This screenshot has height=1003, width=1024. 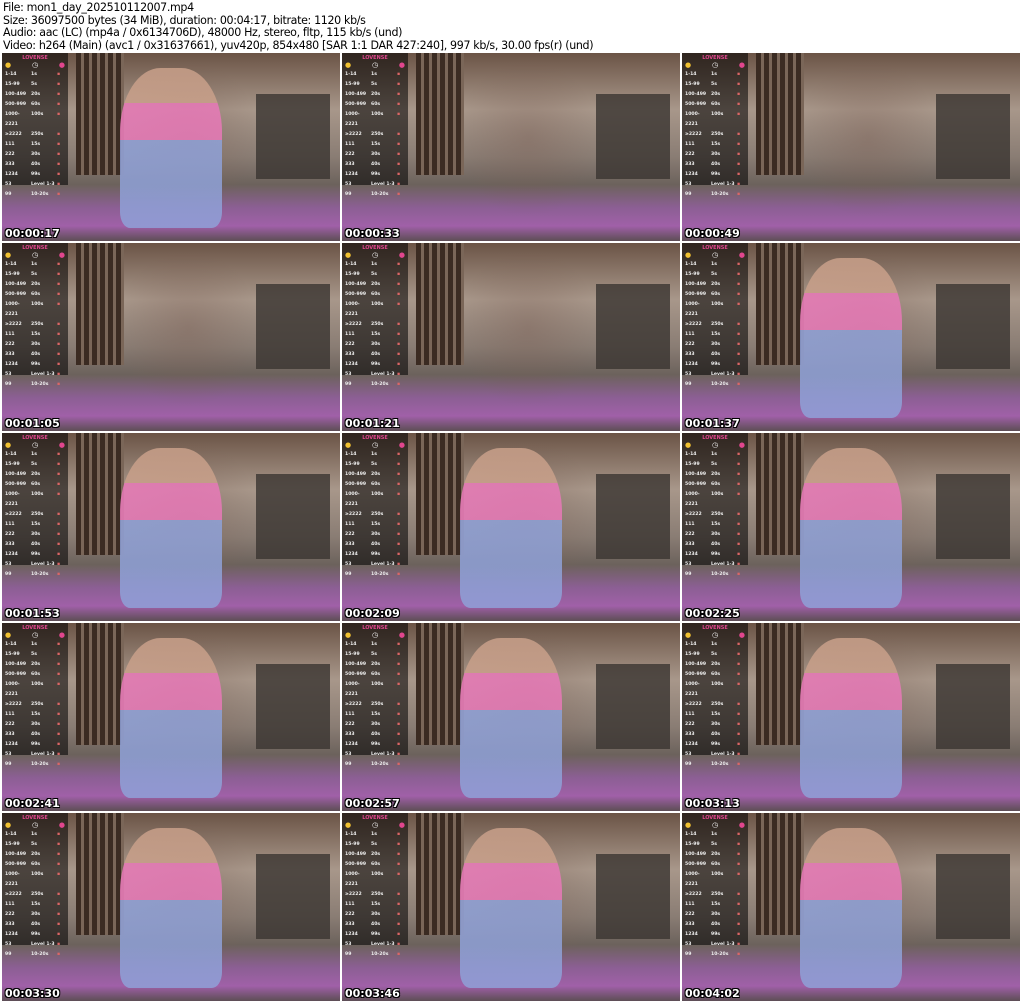 I want to click on tip-duration: 250s, so click(x=37, y=134).